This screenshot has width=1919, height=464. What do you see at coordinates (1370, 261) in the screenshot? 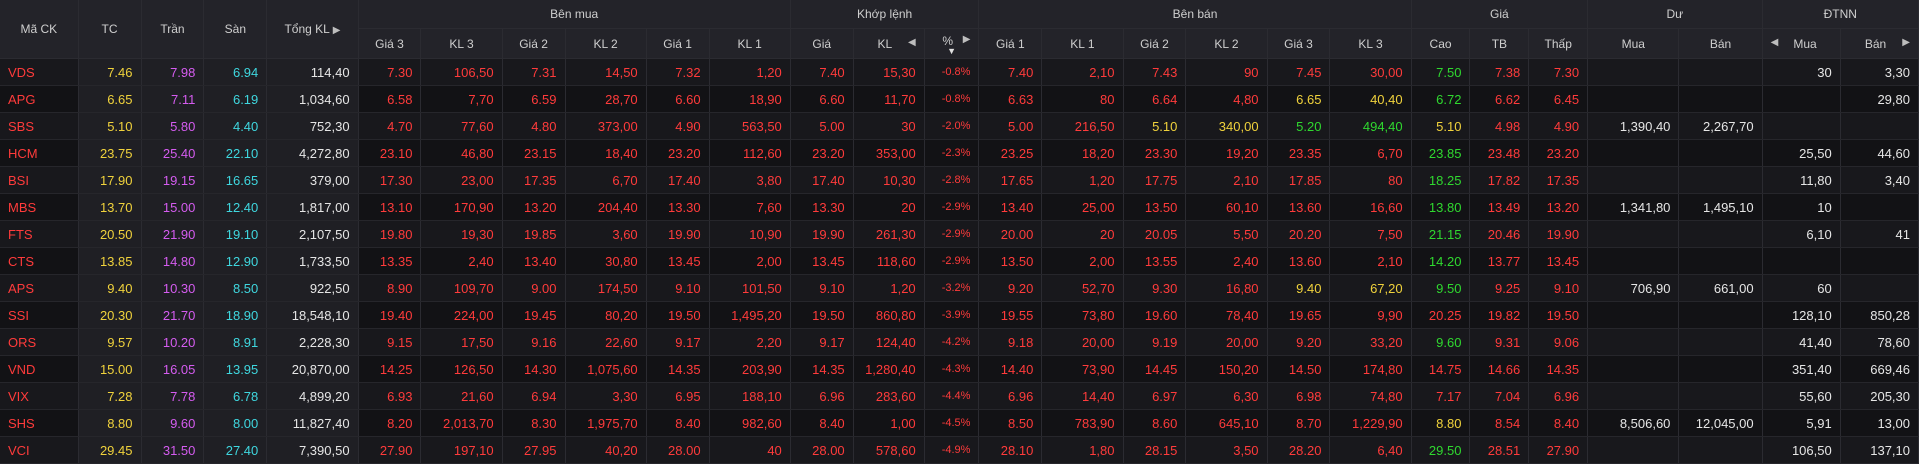
I see `cell-ask3-vol: 2,10` at bounding box center [1370, 261].